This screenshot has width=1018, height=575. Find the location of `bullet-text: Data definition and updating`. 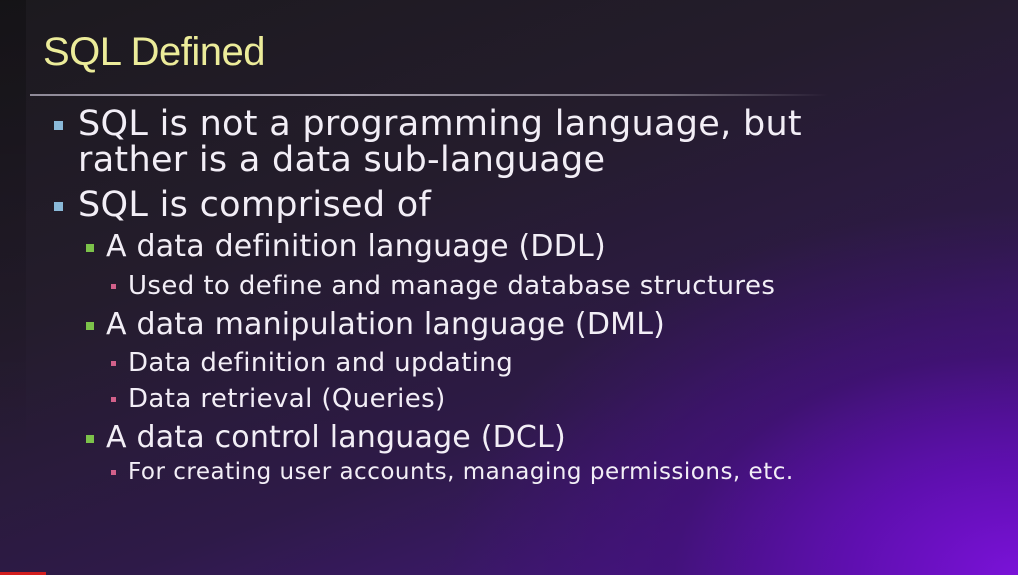

bullet-text: Data definition and updating is located at coordinates (321, 363).